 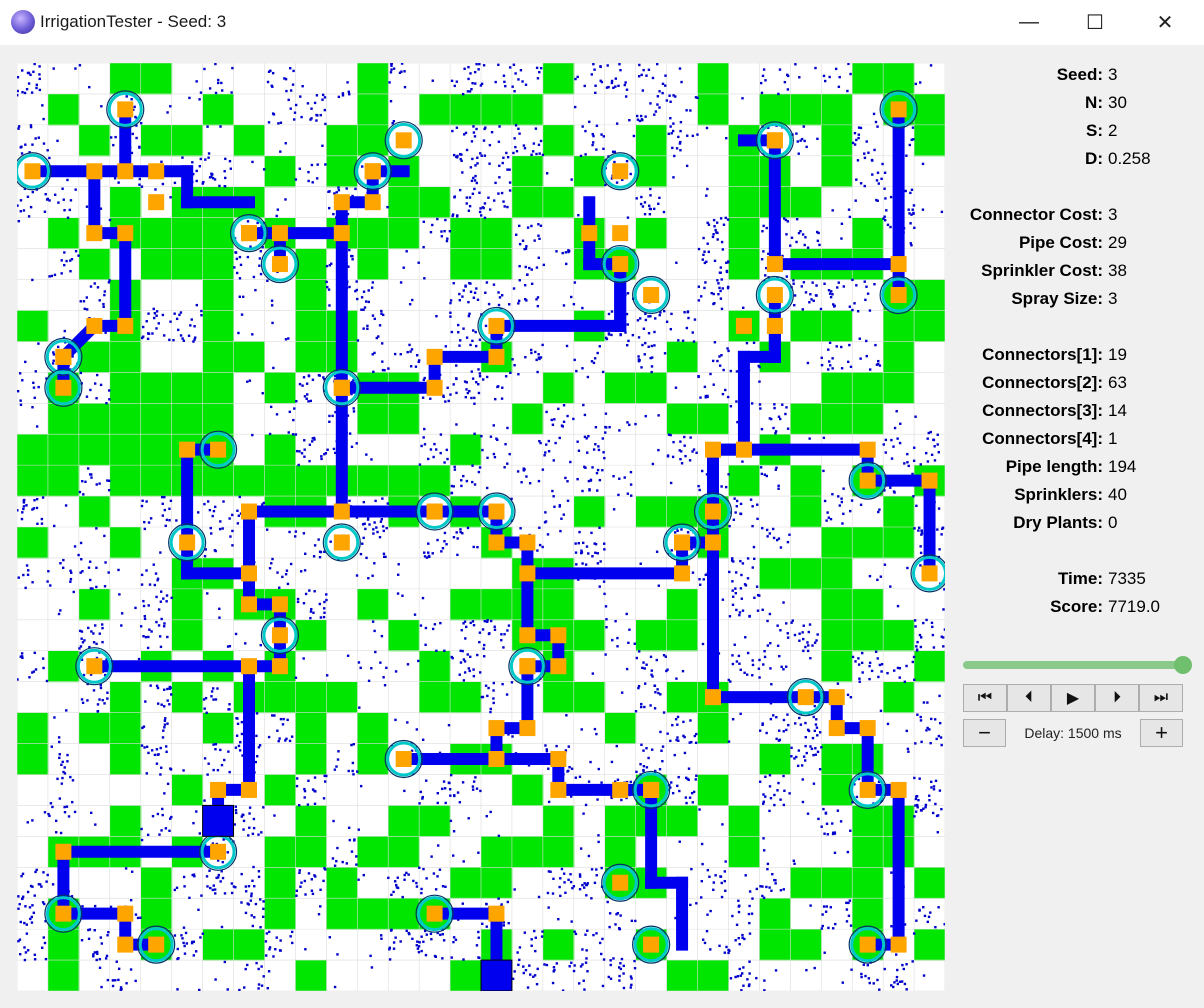 What do you see at coordinates (1029, 22) in the screenshot?
I see `minimize-button: —` at bounding box center [1029, 22].